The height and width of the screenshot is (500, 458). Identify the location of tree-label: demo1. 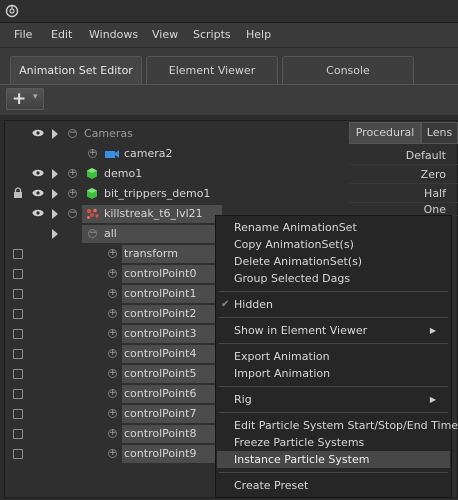
(123, 173).